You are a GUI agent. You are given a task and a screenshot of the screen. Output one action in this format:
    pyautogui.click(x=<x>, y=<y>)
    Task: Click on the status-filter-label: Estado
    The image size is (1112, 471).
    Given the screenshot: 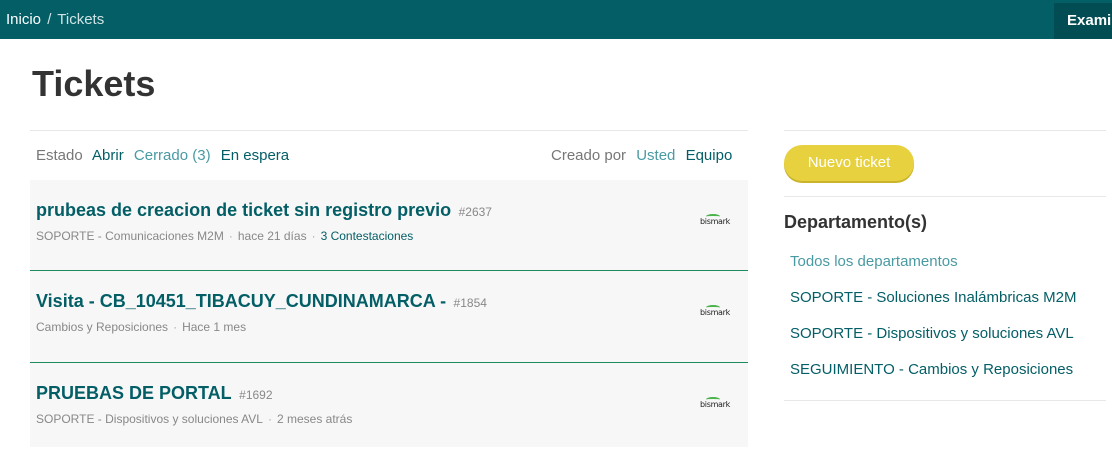 What is the action you would take?
    pyautogui.click(x=59, y=155)
    